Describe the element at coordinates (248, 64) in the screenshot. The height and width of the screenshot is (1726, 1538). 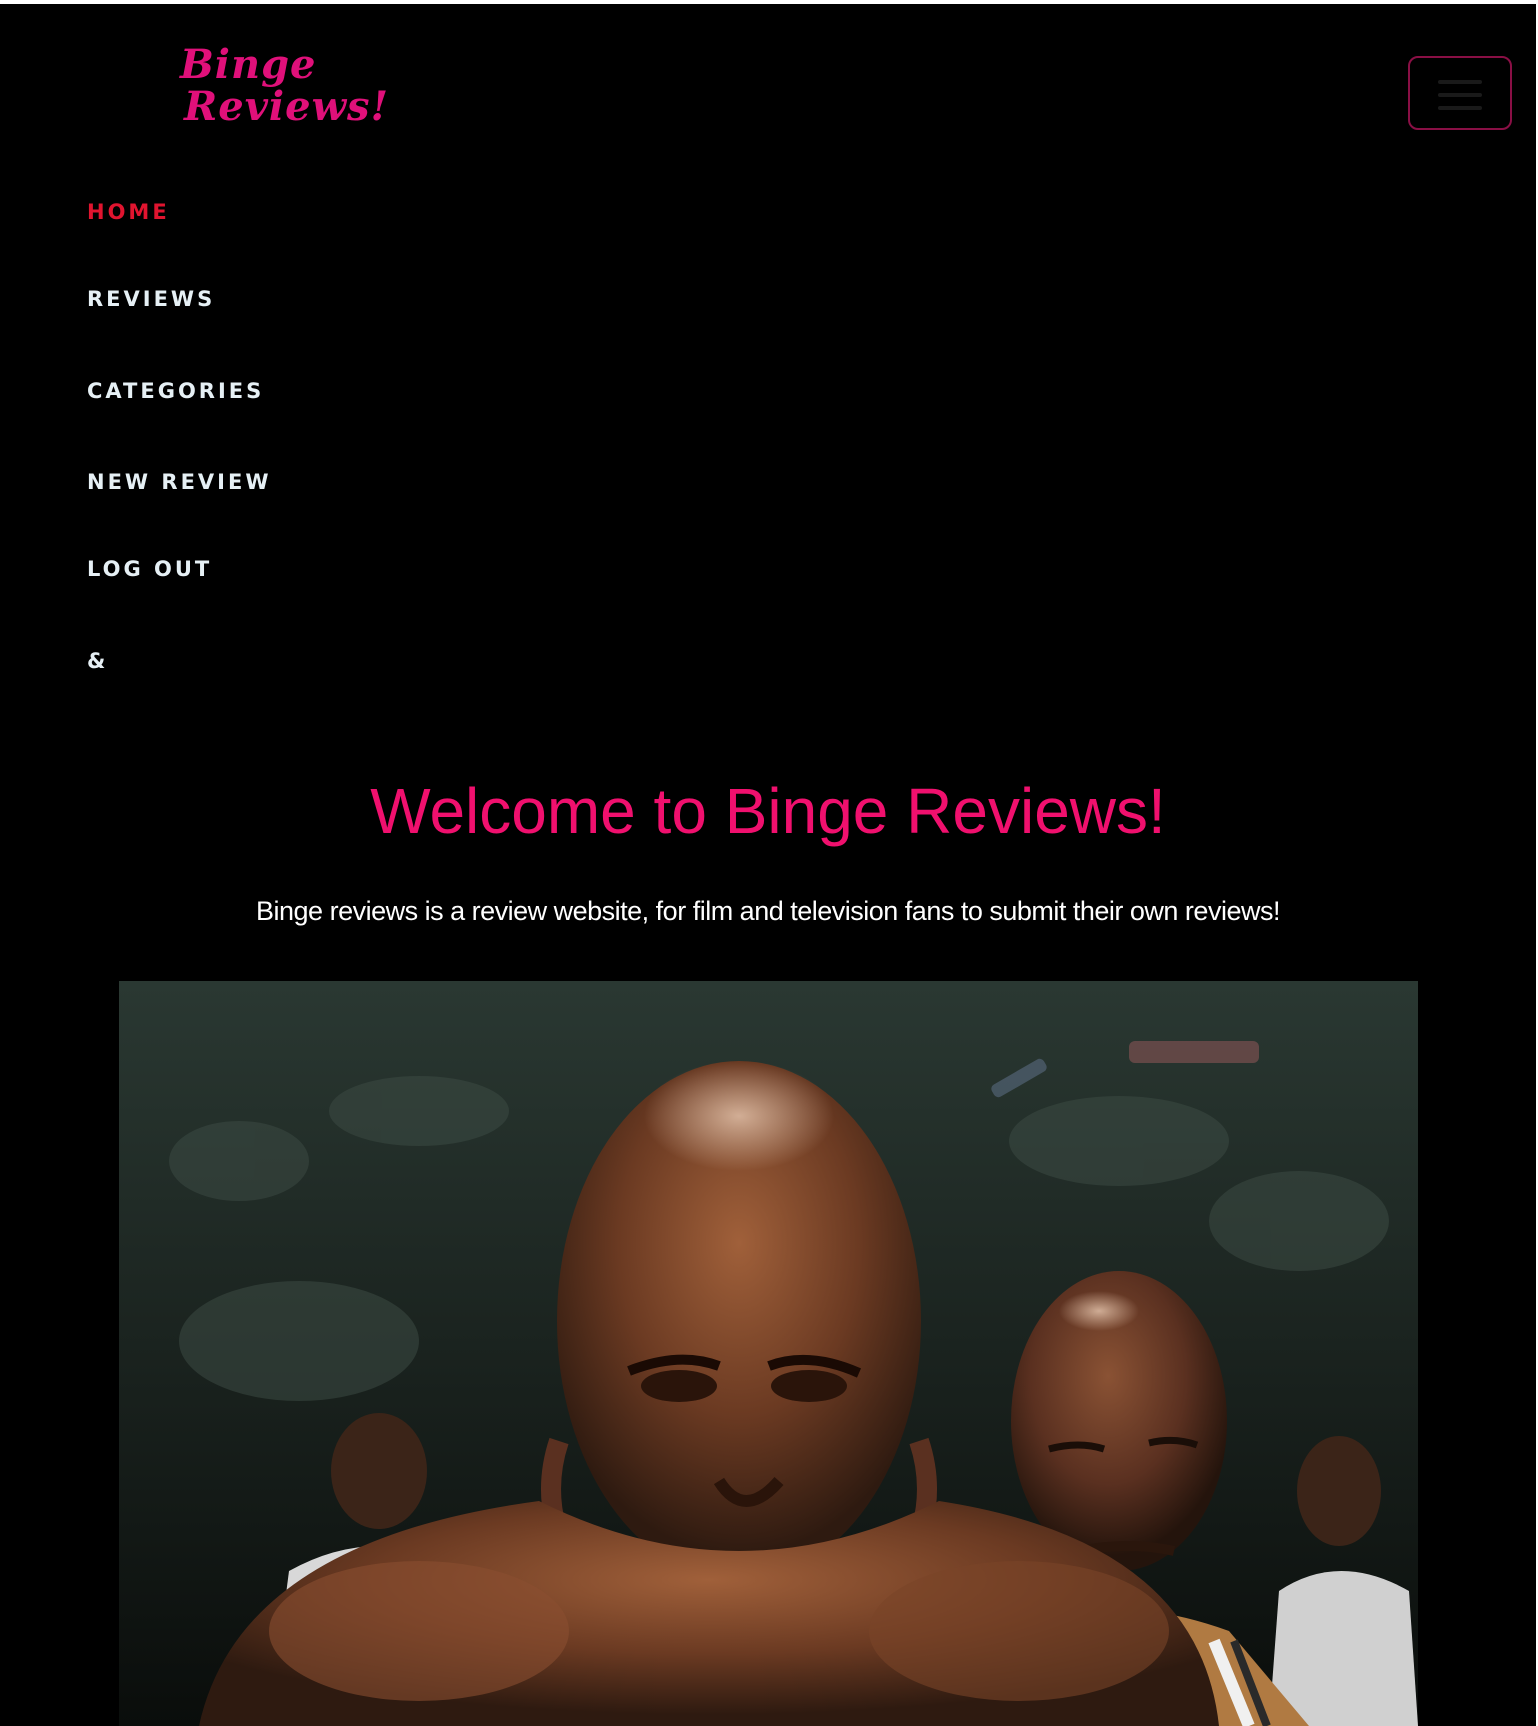
I see `logo-line-1: Binge` at that location.